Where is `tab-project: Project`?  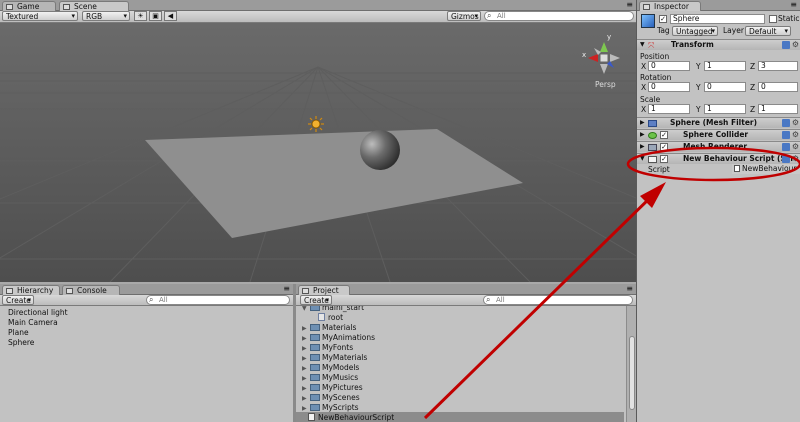
tab-project: Project is located at coordinates (324, 290).